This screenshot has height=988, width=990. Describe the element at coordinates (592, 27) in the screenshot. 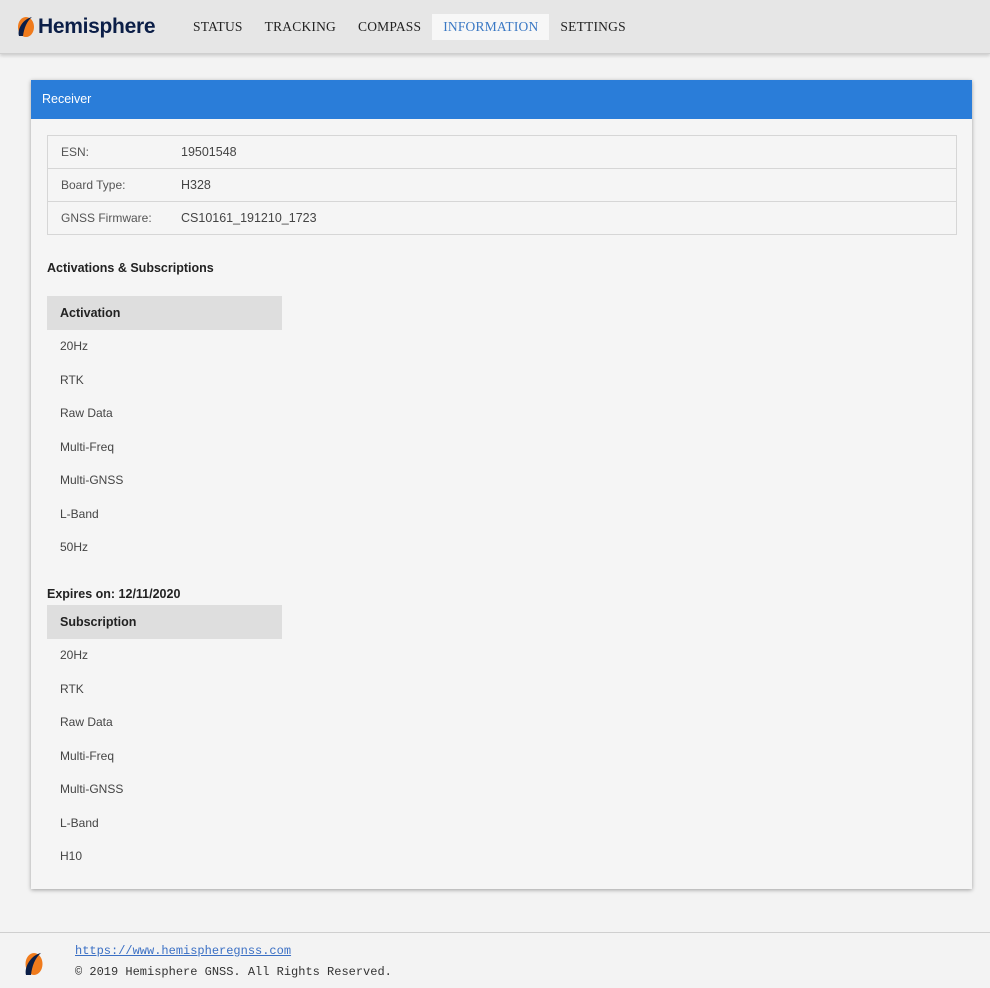

I see `tab-settings: SETTINGS` at that location.